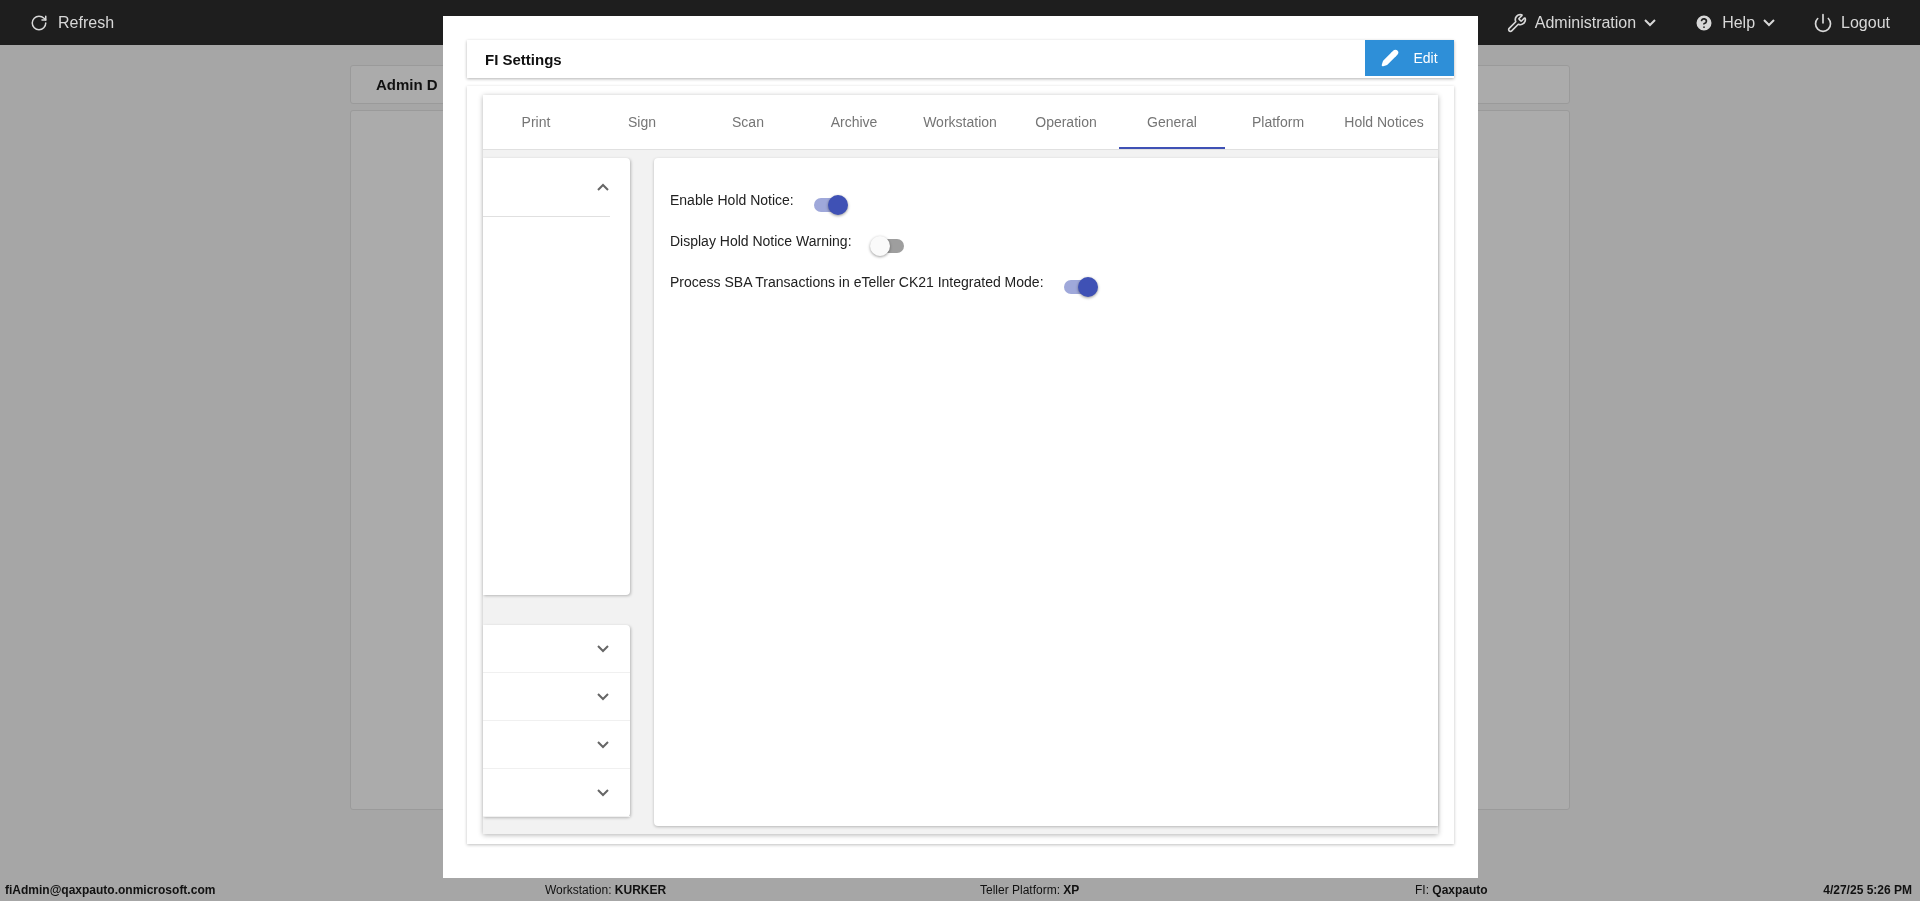 Image resolution: width=1920 pixels, height=901 pixels. What do you see at coordinates (1452, 890) in the screenshot?
I see `fi-info: FI: Qaxpauto` at bounding box center [1452, 890].